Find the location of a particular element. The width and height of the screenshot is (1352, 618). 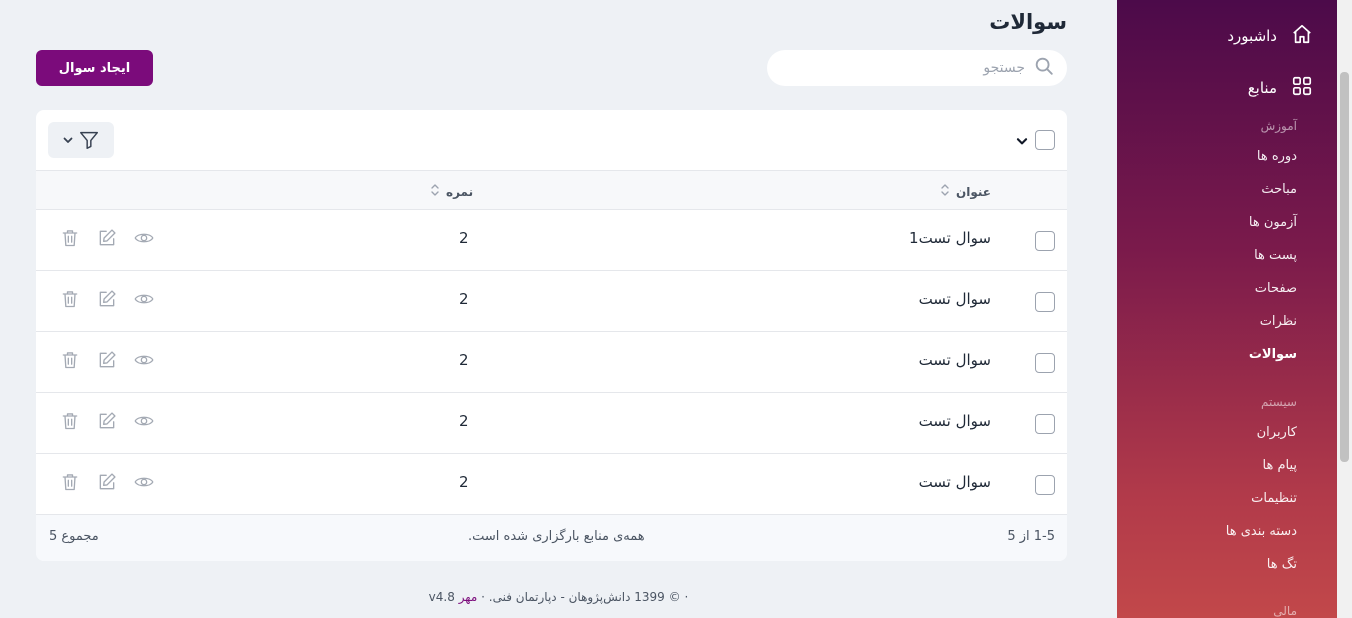

search-input is located at coordinates (910, 68).